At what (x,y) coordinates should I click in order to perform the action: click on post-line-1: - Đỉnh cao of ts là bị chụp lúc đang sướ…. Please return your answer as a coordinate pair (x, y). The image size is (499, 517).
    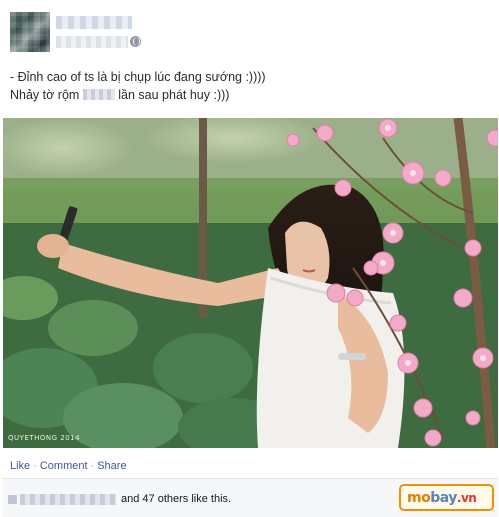
    Looking at the image, I should click on (138, 77).